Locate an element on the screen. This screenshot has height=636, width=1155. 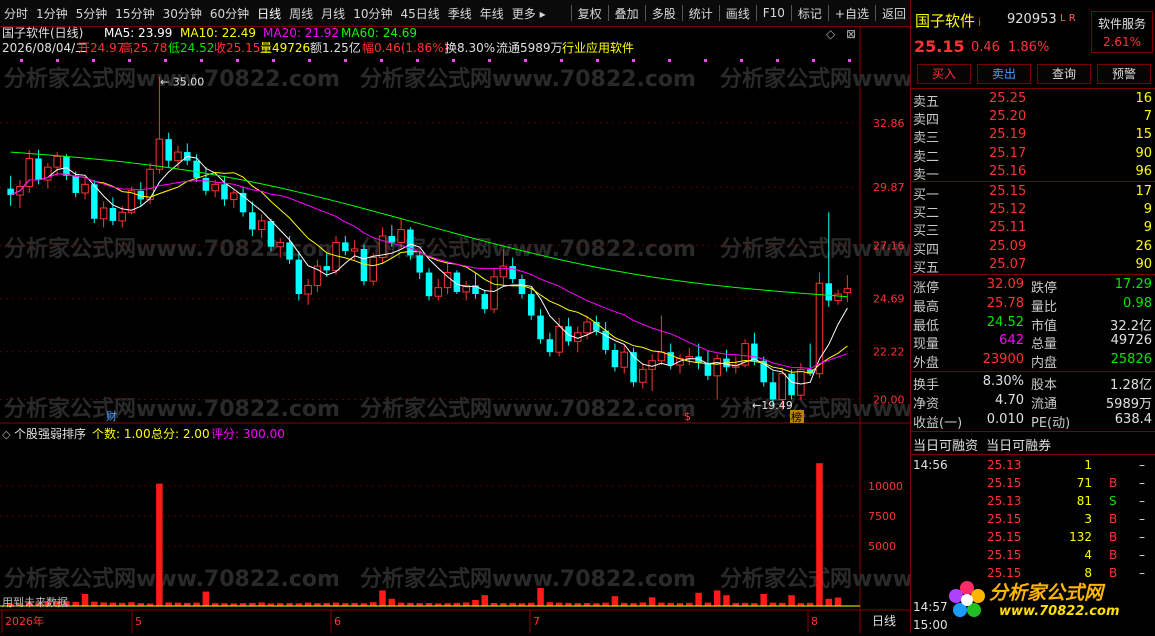
tab-margin-short: 当日可融券 is located at coordinates (1018, 446).